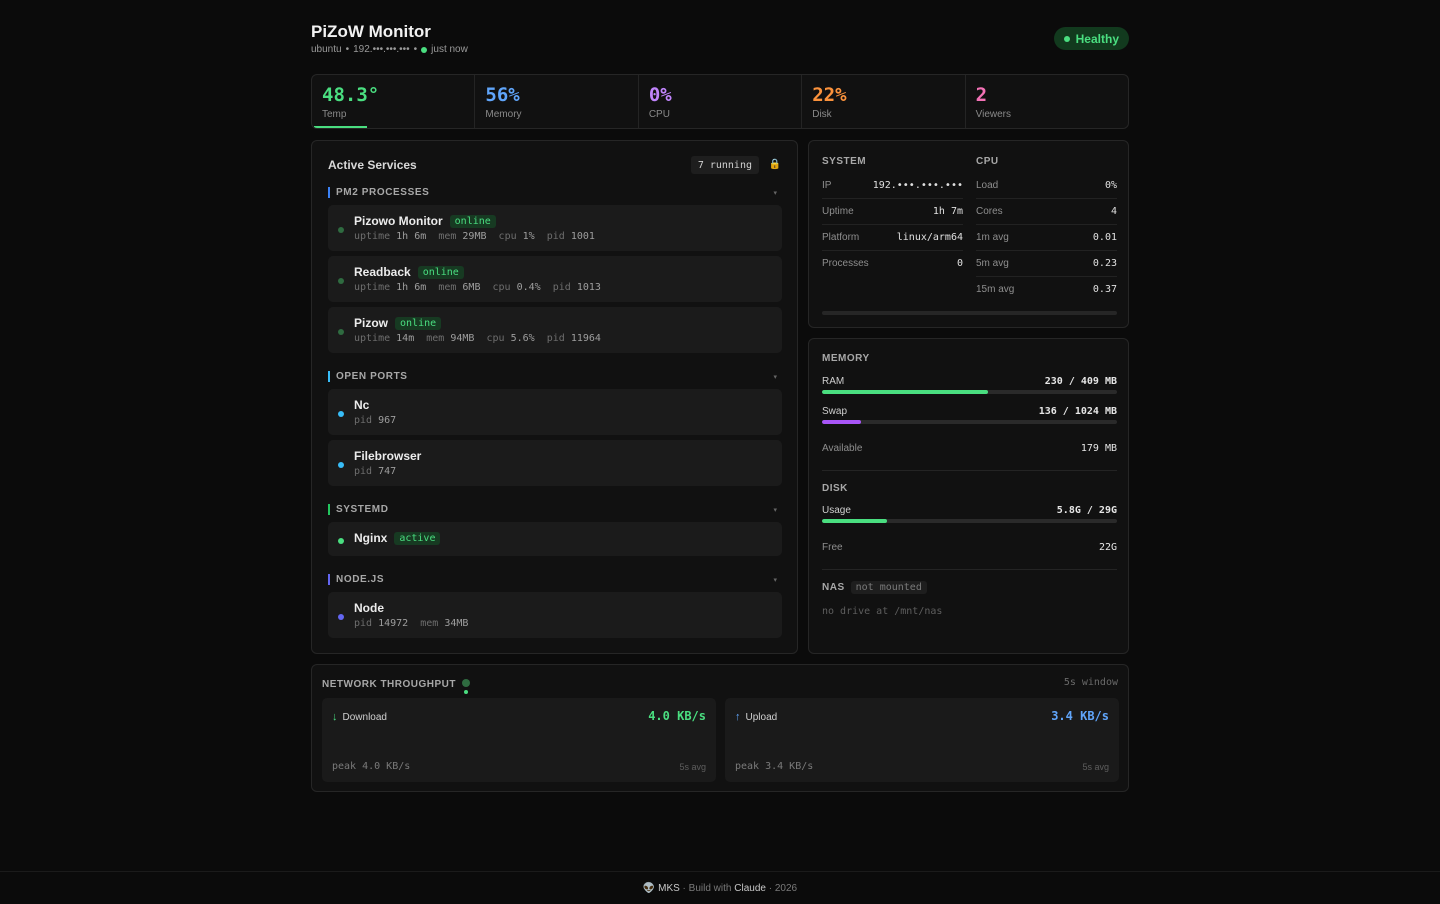 Image resolution: width=1440 pixels, height=904 pixels. Describe the element at coordinates (1080, 716) in the screenshot. I see `upload-rate: 3.4 KB/s` at that location.